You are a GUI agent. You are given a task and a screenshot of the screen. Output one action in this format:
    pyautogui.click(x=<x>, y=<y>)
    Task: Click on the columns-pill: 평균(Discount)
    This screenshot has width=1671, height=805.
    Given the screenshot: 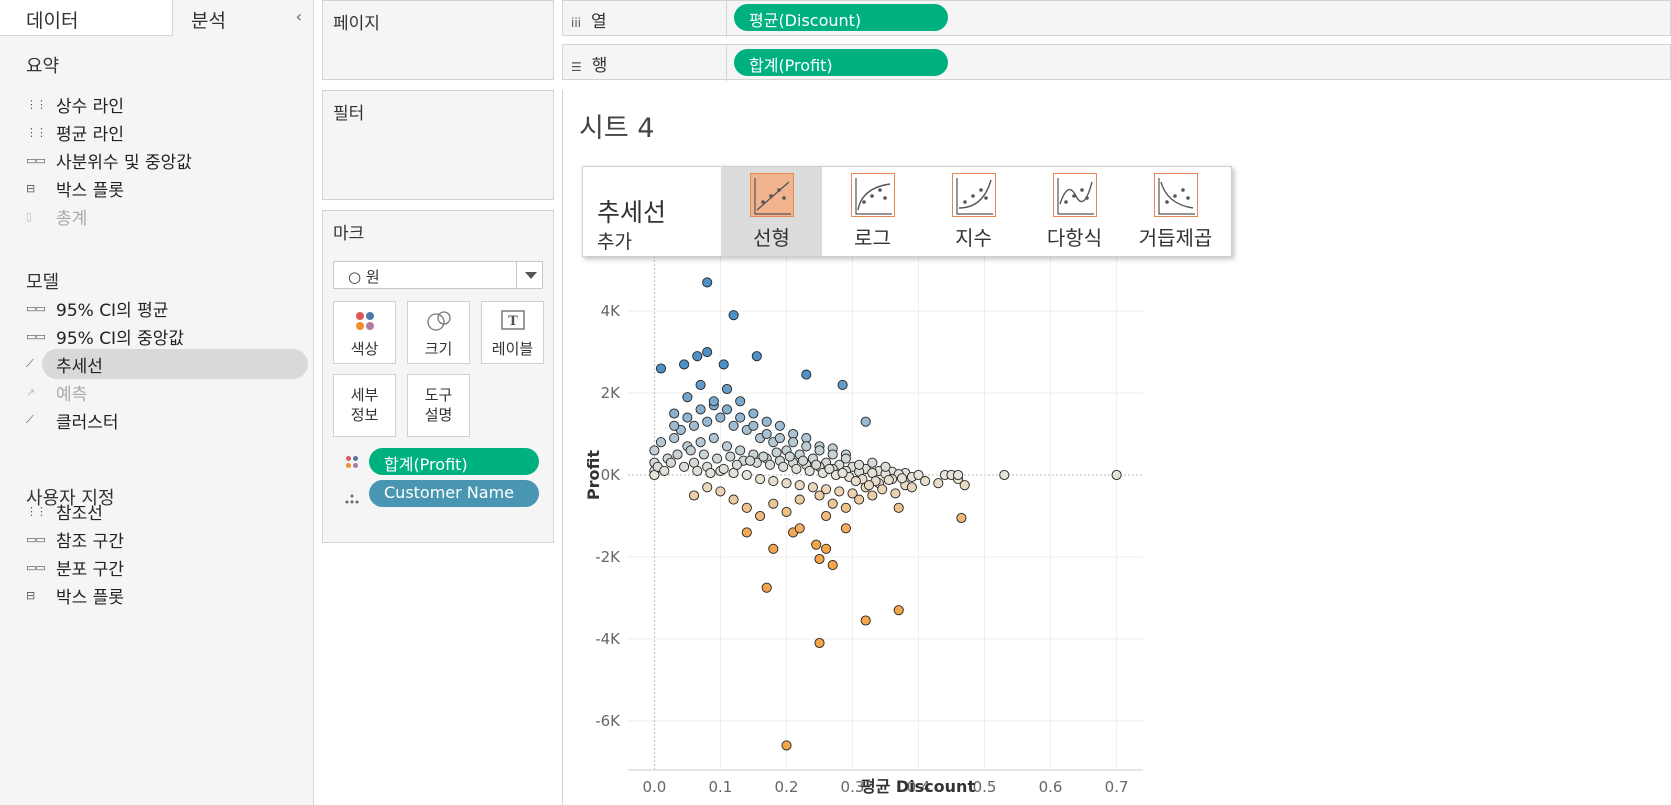 What is the action you would take?
    pyautogui.click(x=841, y=17)
    